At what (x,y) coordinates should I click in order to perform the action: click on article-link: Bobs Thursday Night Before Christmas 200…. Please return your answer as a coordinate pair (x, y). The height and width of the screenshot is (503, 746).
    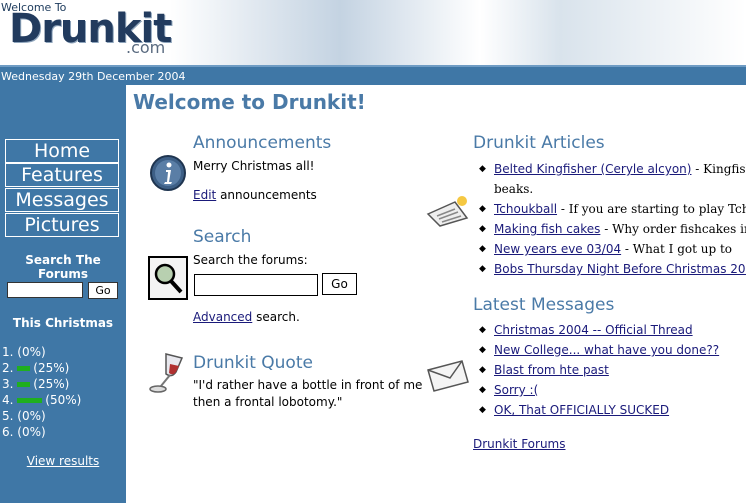
    Looking at the image, I should click on (620, 269).